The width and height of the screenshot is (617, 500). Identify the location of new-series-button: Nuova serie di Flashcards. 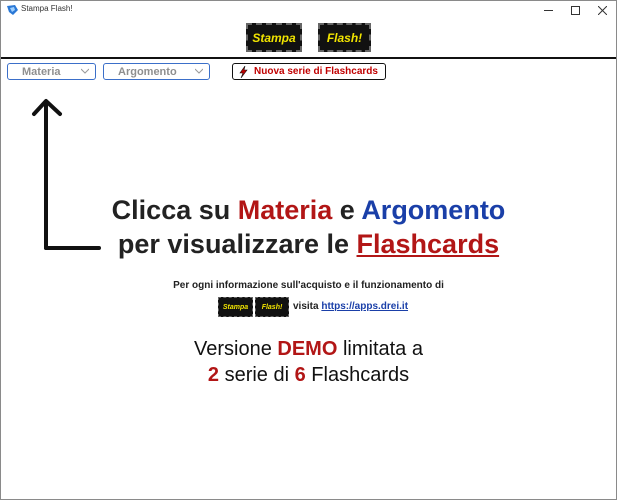
(309, 71).